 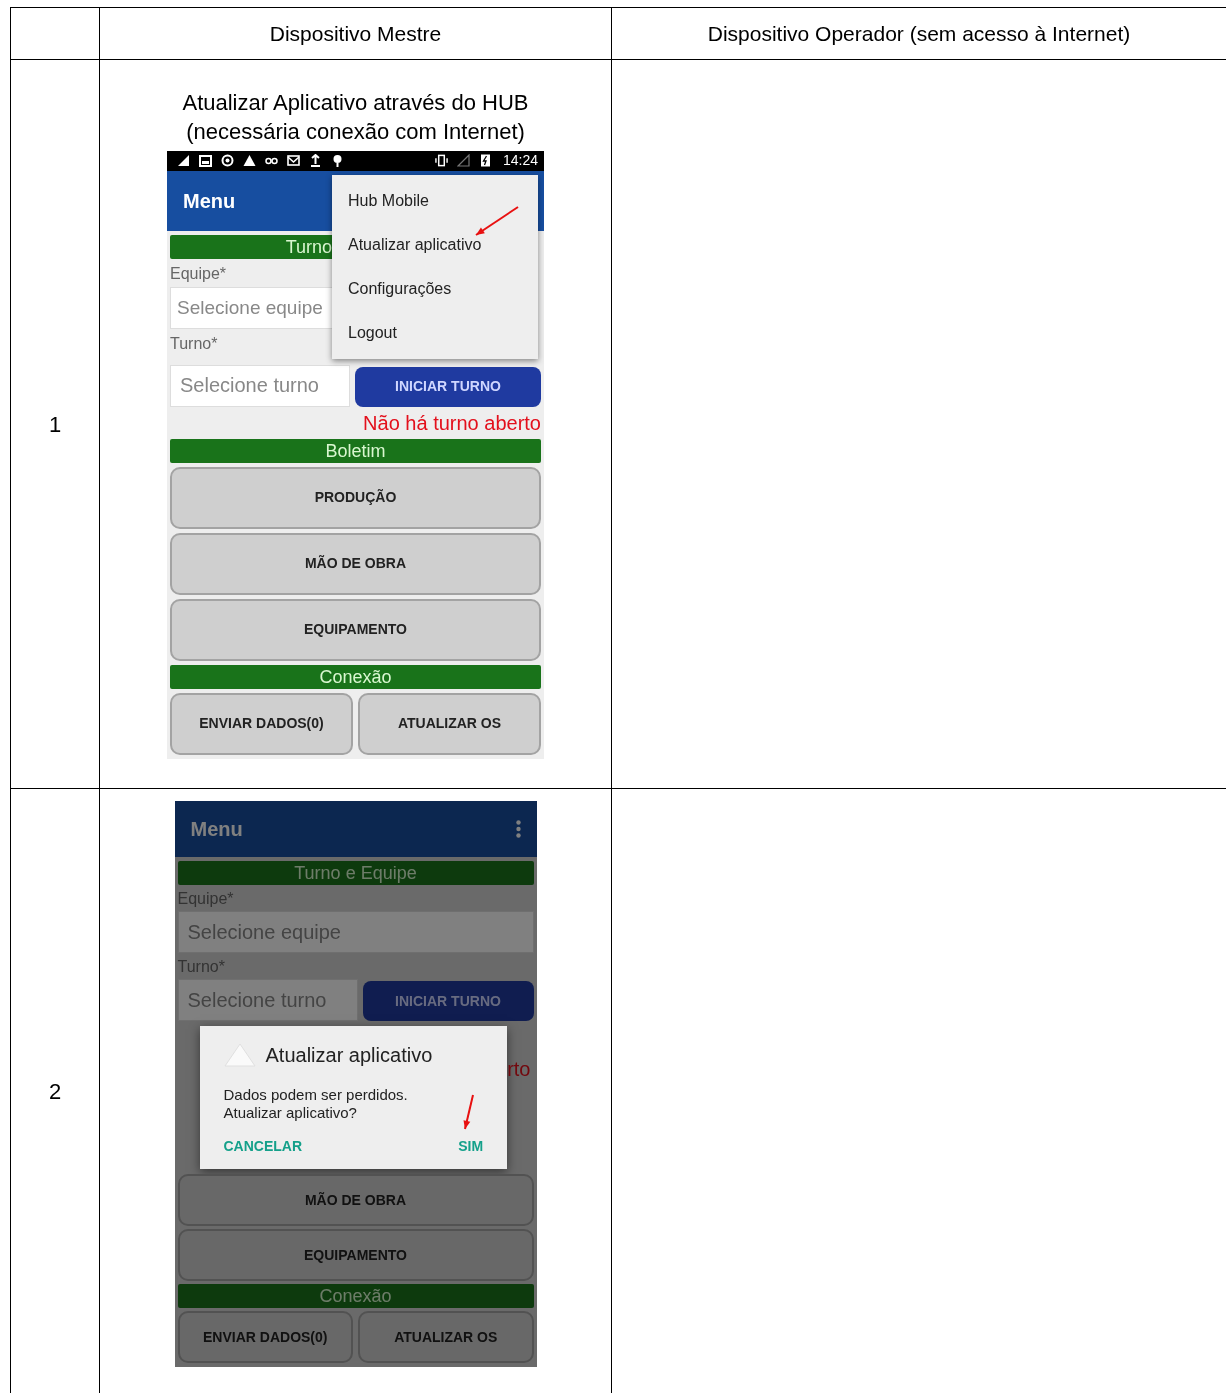 I want to click on section-header: Turno, so click(x=252, y=246).